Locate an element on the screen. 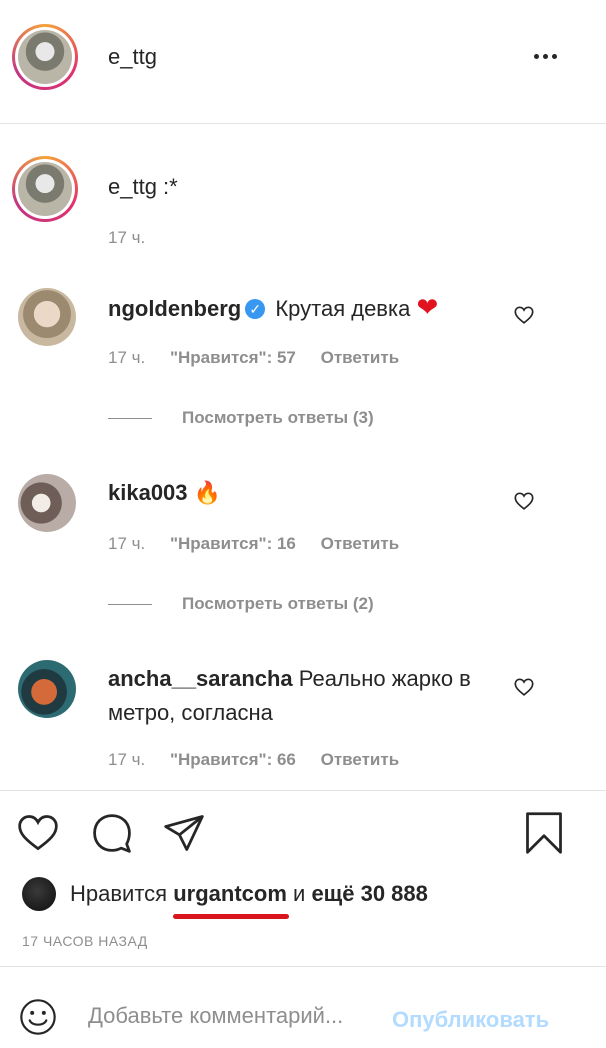 This screenshot has height=1048, width=606. comment-meta: 17 ч. "Нравится": 66 Ответить is located at coordinates (263, 760).